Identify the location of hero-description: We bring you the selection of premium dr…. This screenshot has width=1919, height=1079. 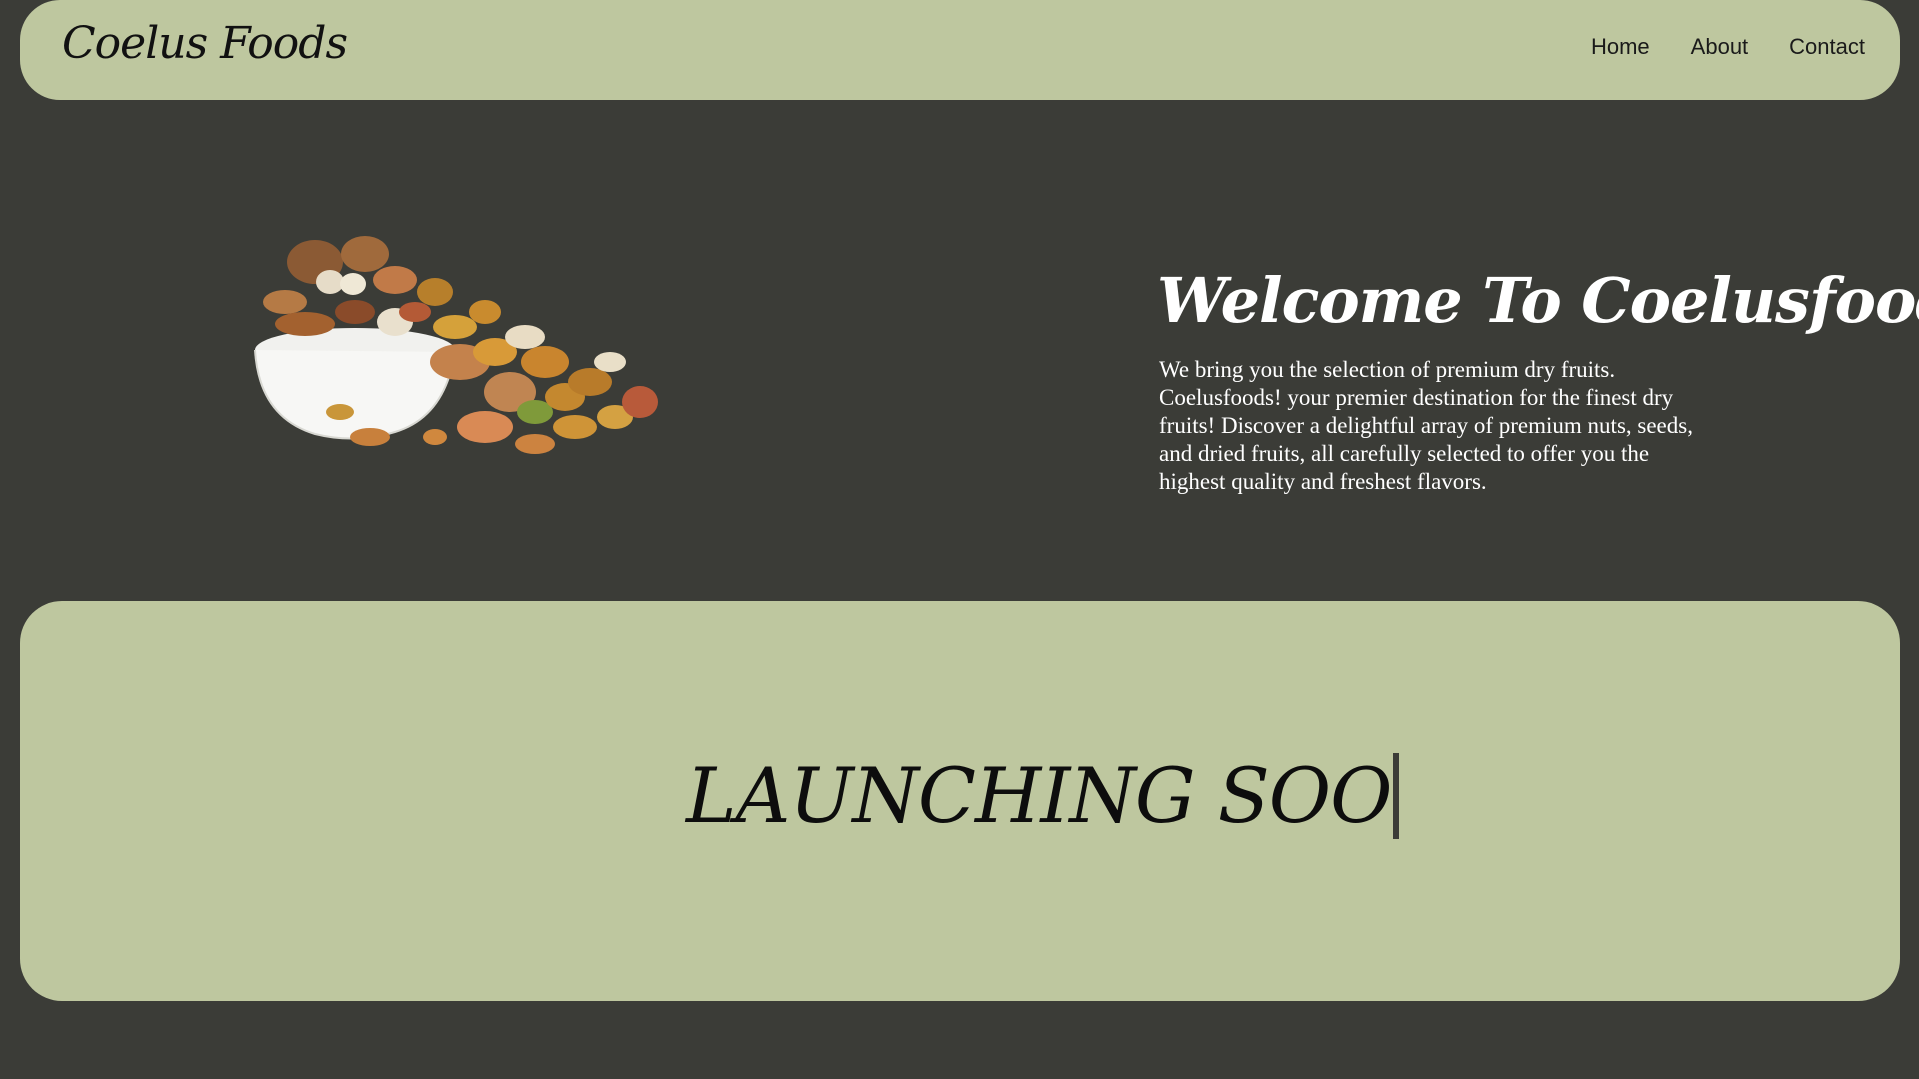
(1426, 425).